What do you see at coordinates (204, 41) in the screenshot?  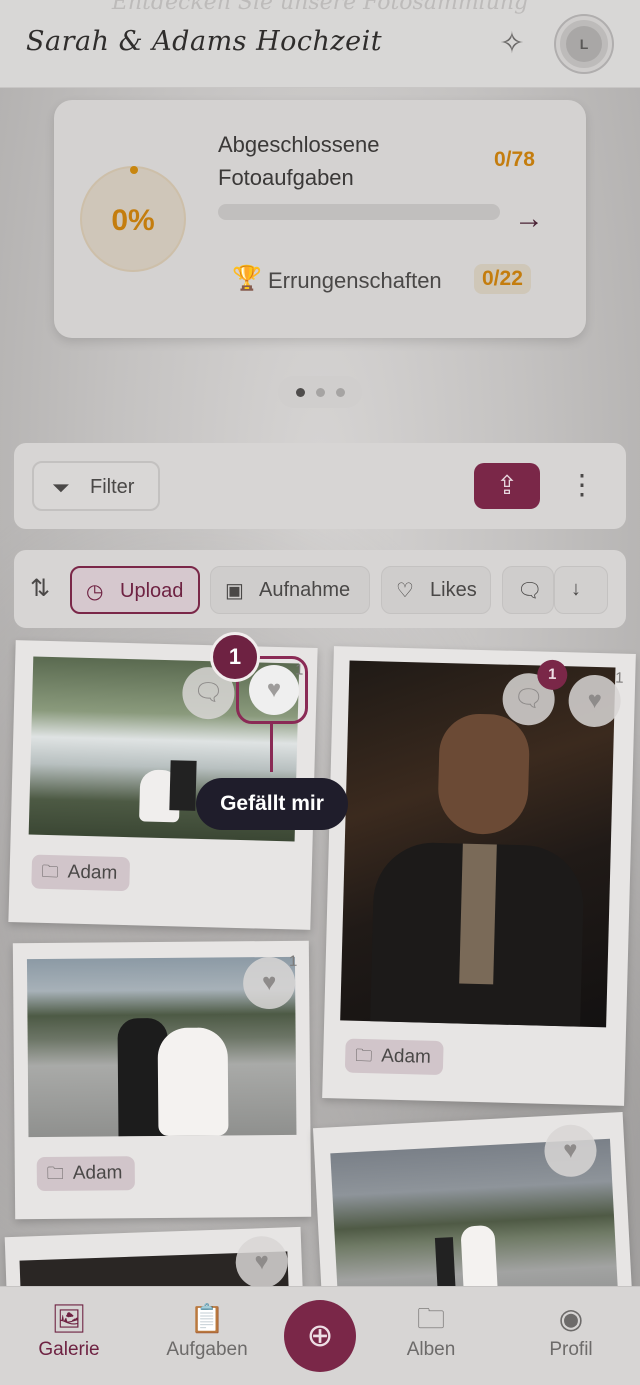 I see `page-title: Sarah & Adams Hochzeit` at bounding box center [204, 41].